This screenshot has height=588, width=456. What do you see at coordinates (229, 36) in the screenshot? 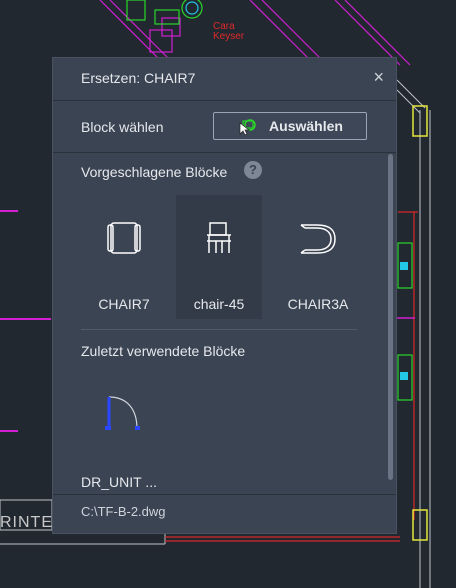
I see `cad-label-surname: Keyser` at bounding box center [229, 36].